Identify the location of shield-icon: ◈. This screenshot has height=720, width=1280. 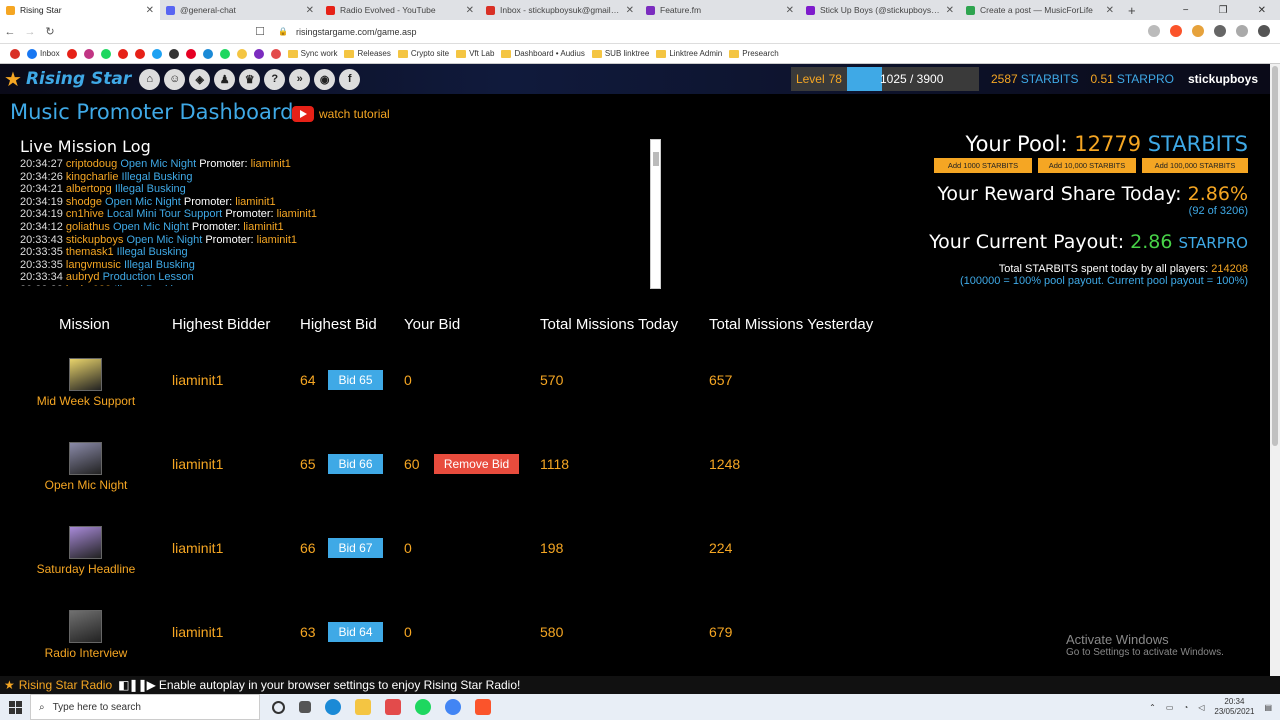
(200, 79).